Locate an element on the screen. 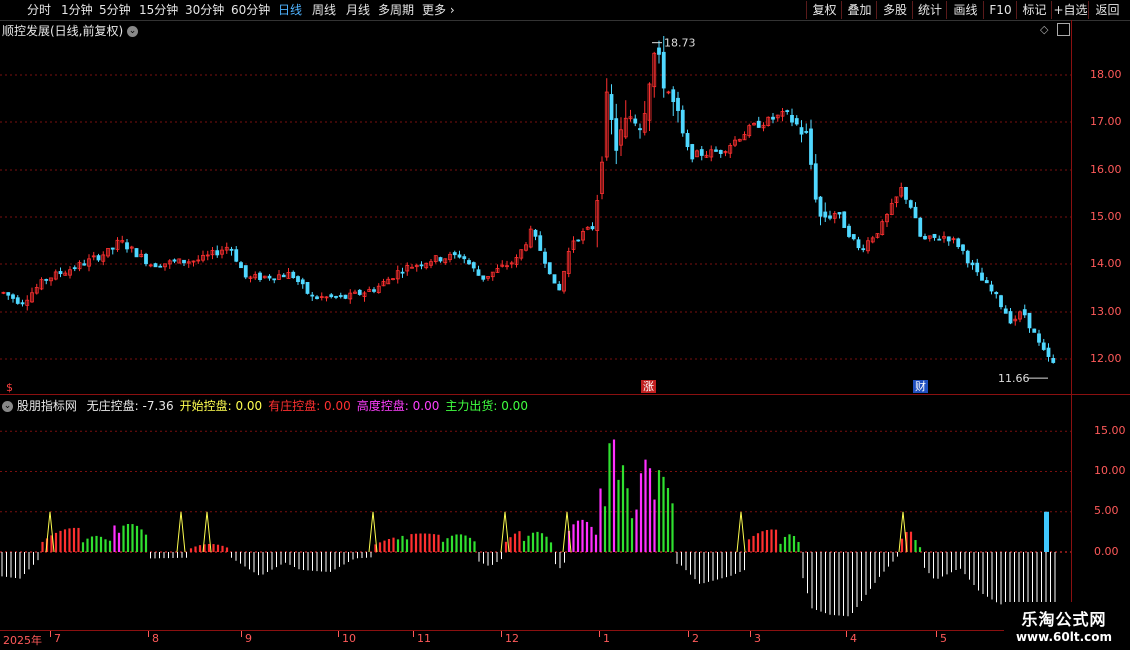 The height and width of the screenshot is (650, 1130). legend-value: 0.00 is located at coordinates (247, 406).